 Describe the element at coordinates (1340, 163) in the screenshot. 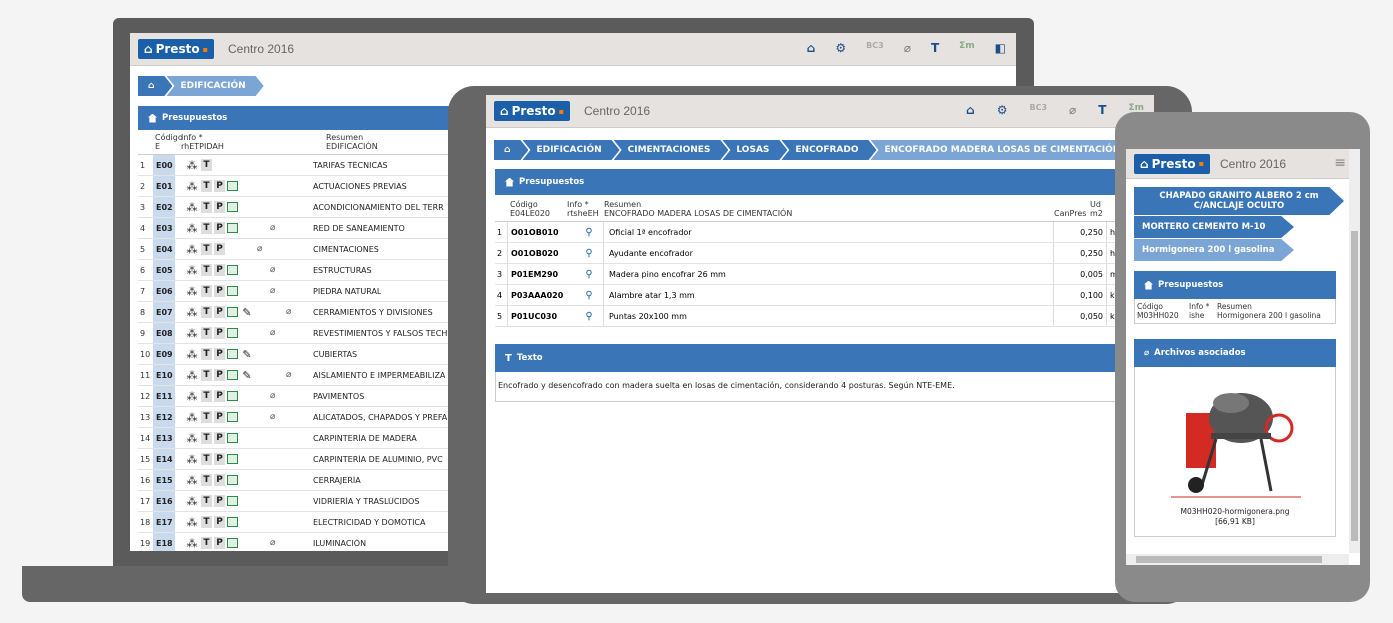

I see `menu-icon: ≡` at that location.